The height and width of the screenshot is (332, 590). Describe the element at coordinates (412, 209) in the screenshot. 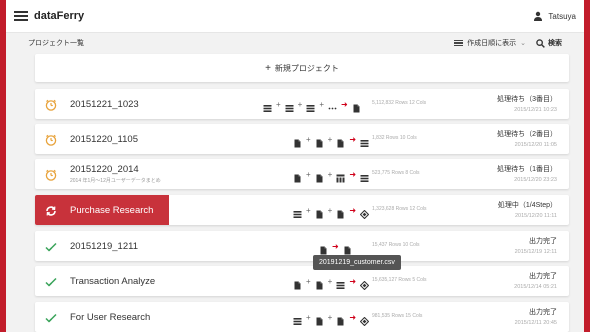

I see `col-count: 12` at that location.